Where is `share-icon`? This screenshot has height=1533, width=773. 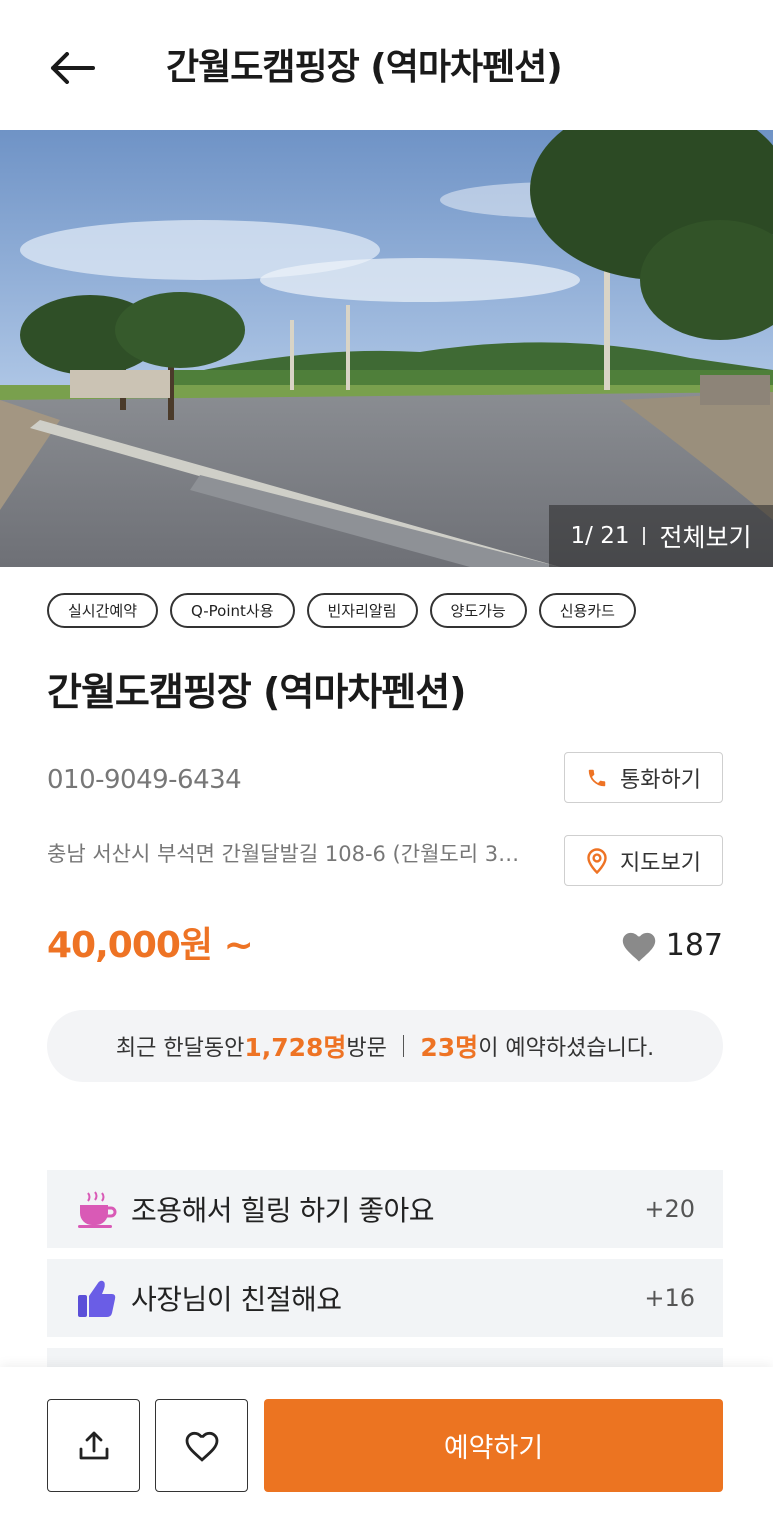 share-icon is located at coordinates (93, 1445).